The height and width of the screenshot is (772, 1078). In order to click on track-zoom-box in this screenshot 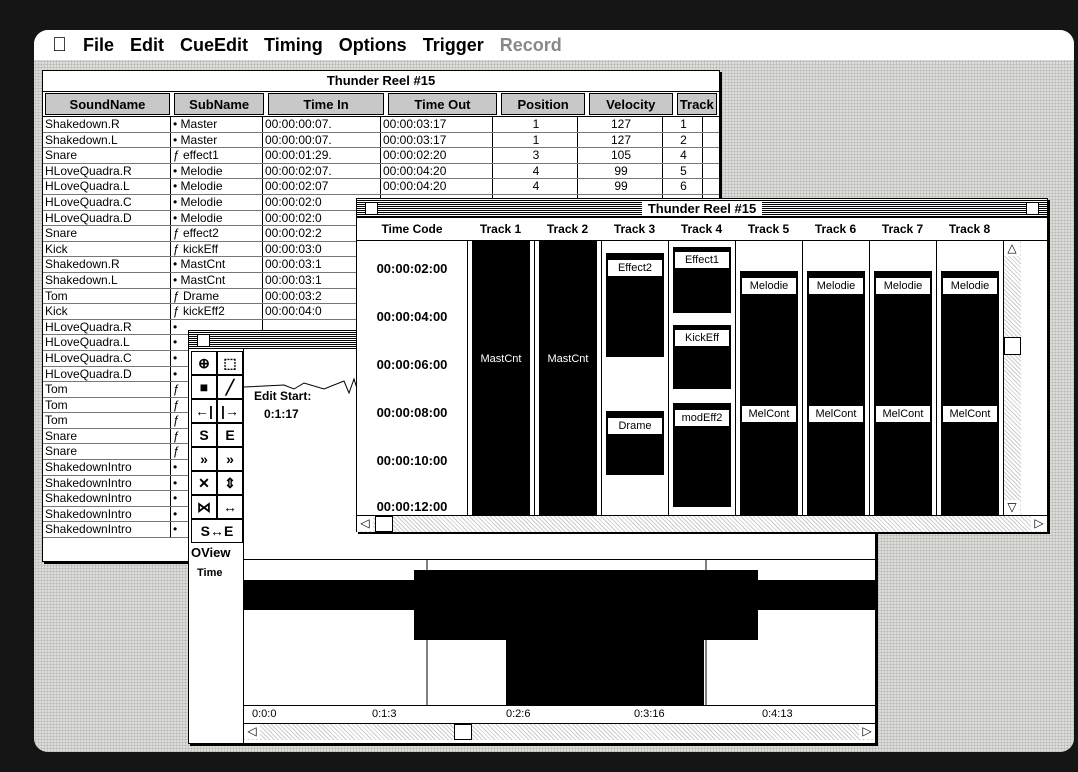, I will do `click(1032, 208)`.